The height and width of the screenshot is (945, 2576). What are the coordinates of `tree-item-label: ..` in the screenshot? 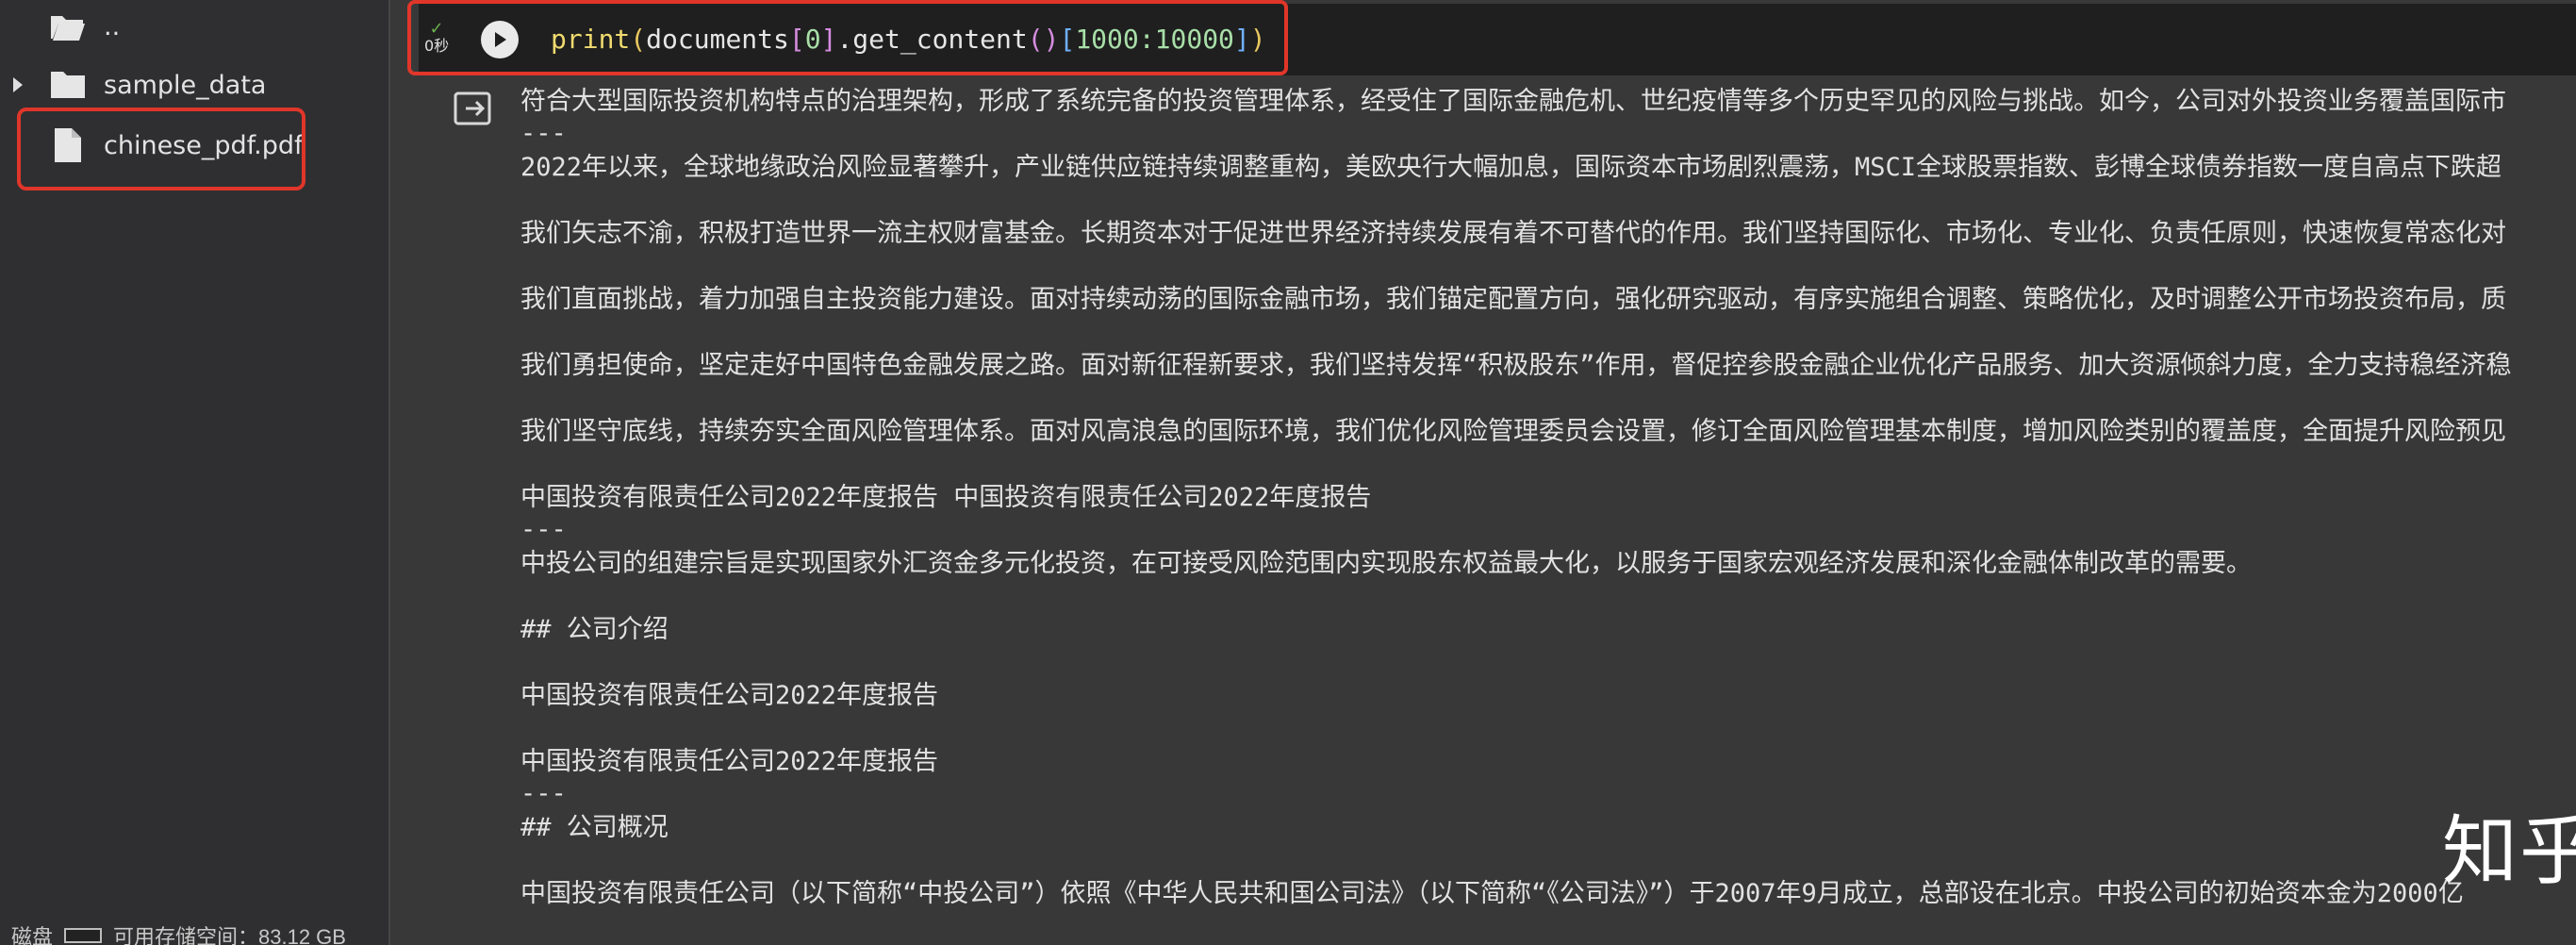 It's located at (112, 26).